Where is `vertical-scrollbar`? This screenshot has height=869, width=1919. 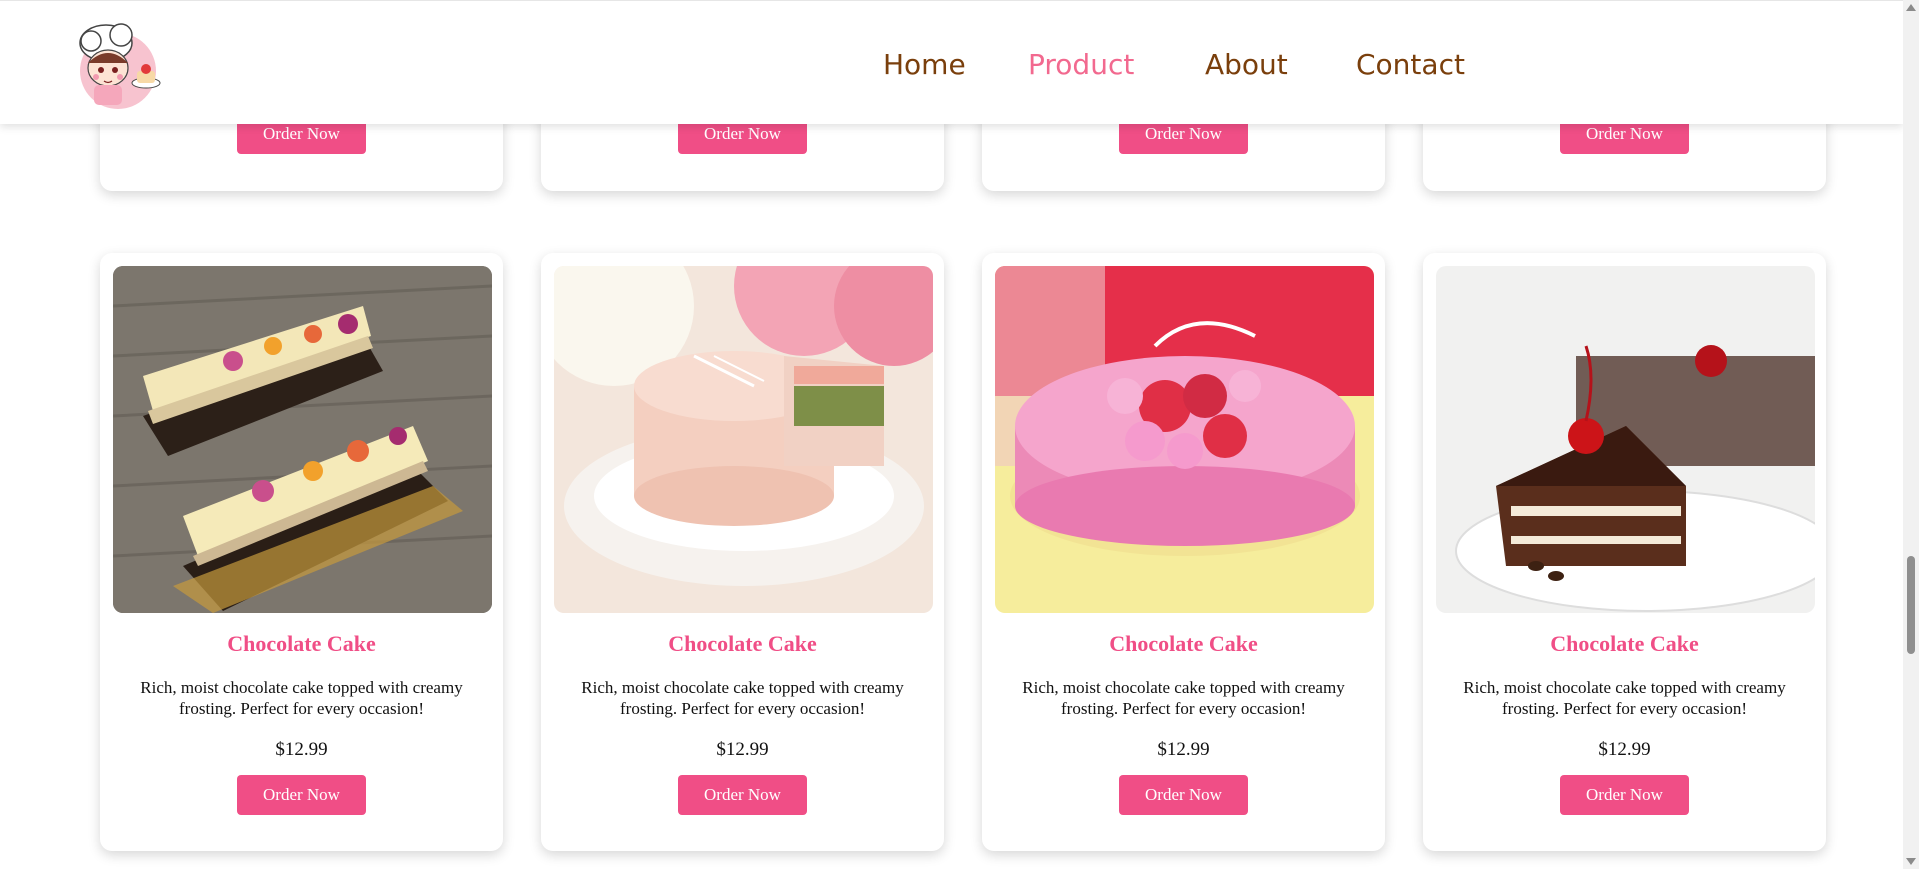 vertical-scrollbar is located at coordinates (1911, 434).